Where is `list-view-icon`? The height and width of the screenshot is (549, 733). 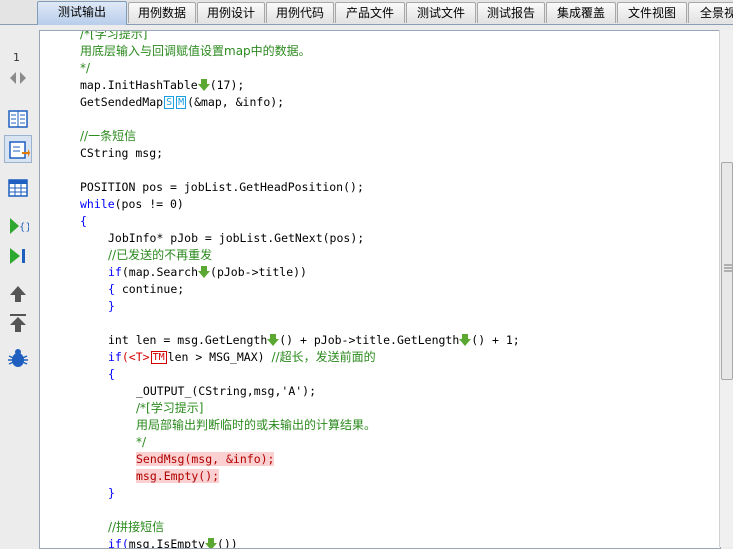
list-view-icon is located at coordinates (18, 119).